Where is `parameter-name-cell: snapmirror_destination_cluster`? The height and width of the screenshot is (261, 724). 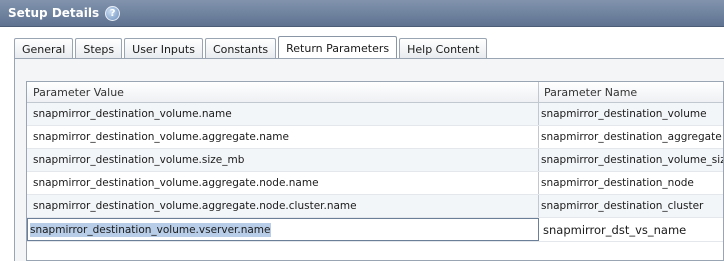
parameter-name-cell: snapmirror_destination_cluster is located at coordinates (631, 206).